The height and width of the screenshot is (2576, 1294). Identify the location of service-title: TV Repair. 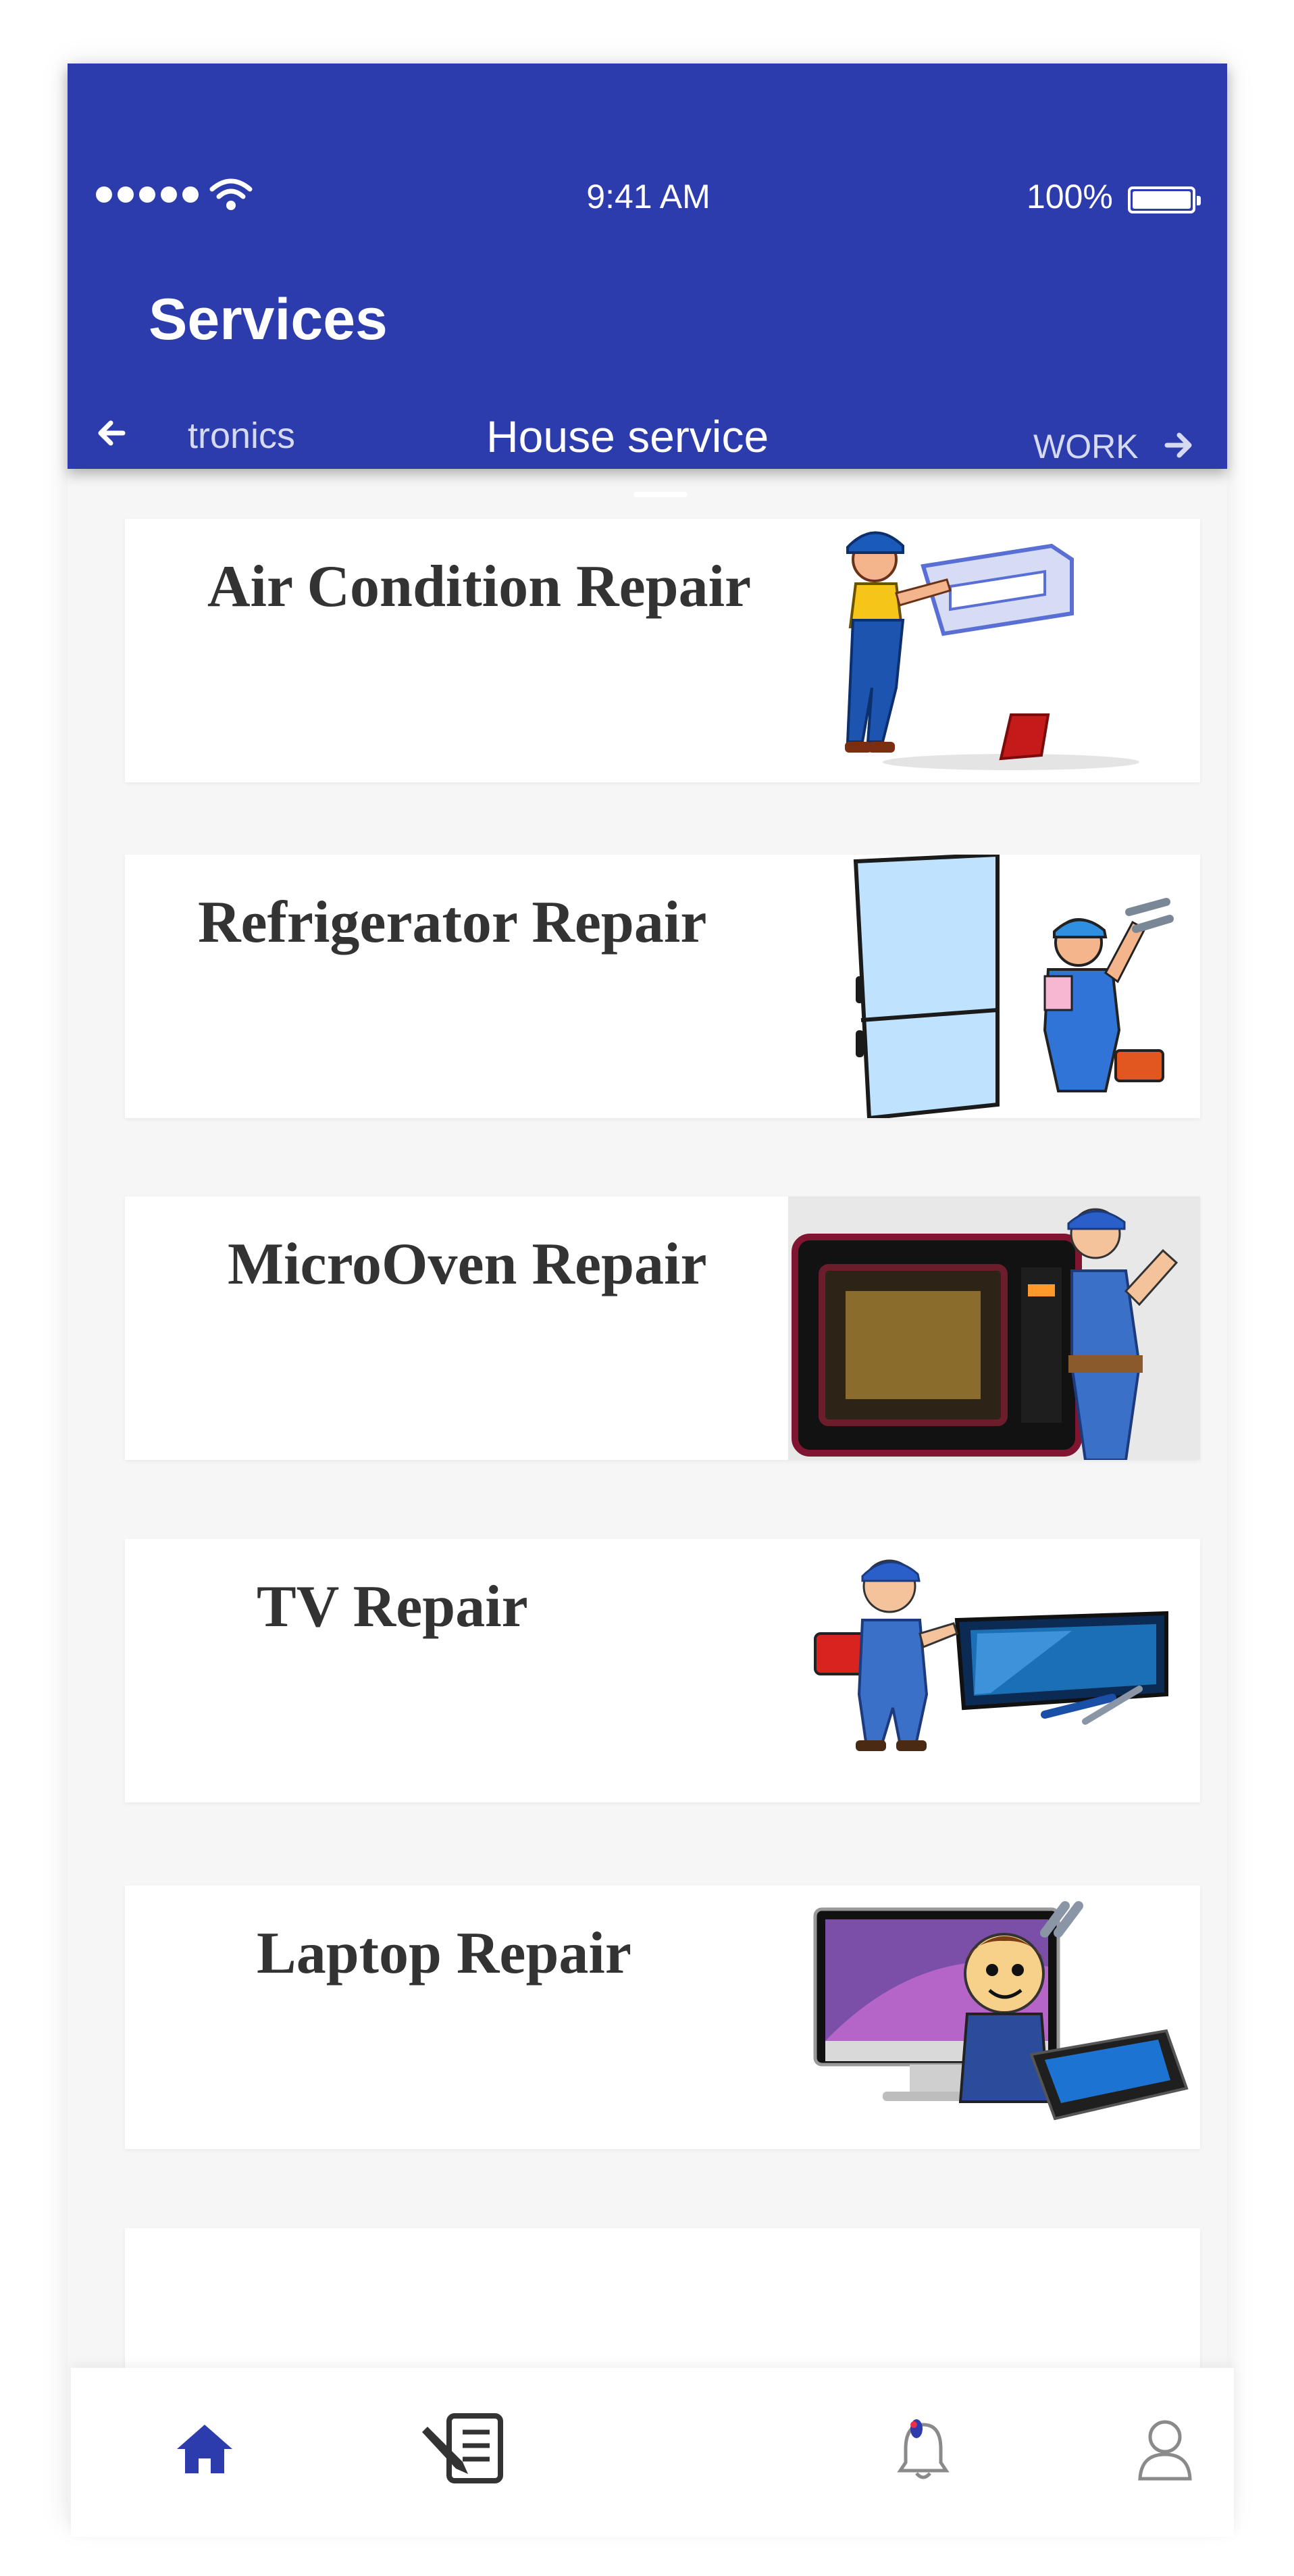
(392, 1607).